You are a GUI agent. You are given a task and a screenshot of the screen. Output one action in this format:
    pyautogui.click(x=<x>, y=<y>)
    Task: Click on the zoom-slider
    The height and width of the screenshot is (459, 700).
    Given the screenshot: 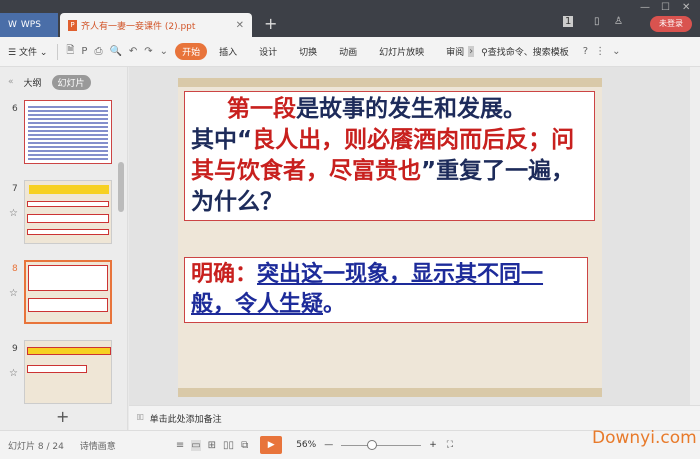 What is the action you would take?
    pyautogui.click(x=381, y=444)
    